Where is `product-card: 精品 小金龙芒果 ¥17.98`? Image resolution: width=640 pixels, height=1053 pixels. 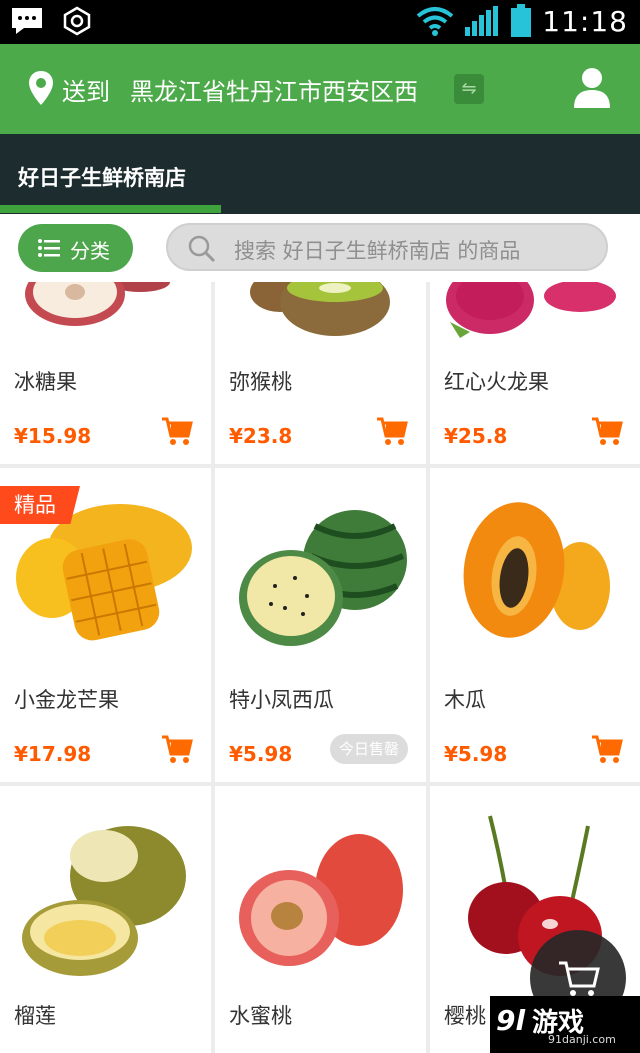
product-card: 精品 小金龙芒果 ¥17.98 is located at coordinates (105, 625).